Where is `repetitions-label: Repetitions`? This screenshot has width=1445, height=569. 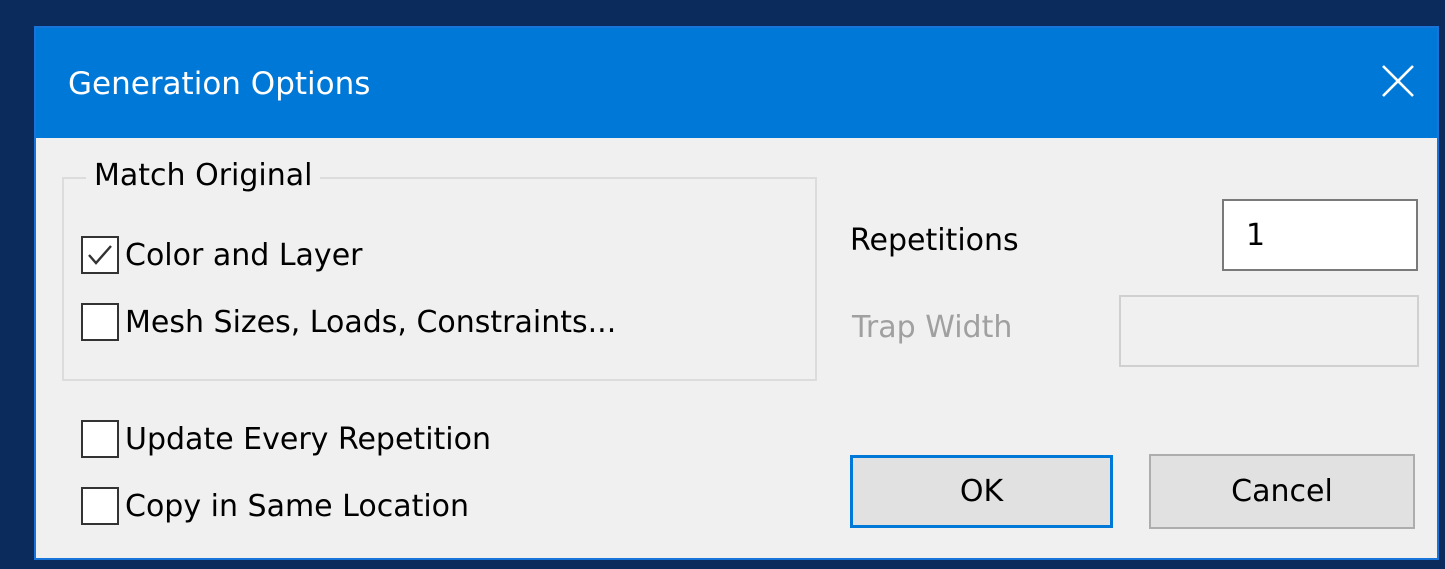 repetitions-label: Repetitions is located at coordinates (934, 240).